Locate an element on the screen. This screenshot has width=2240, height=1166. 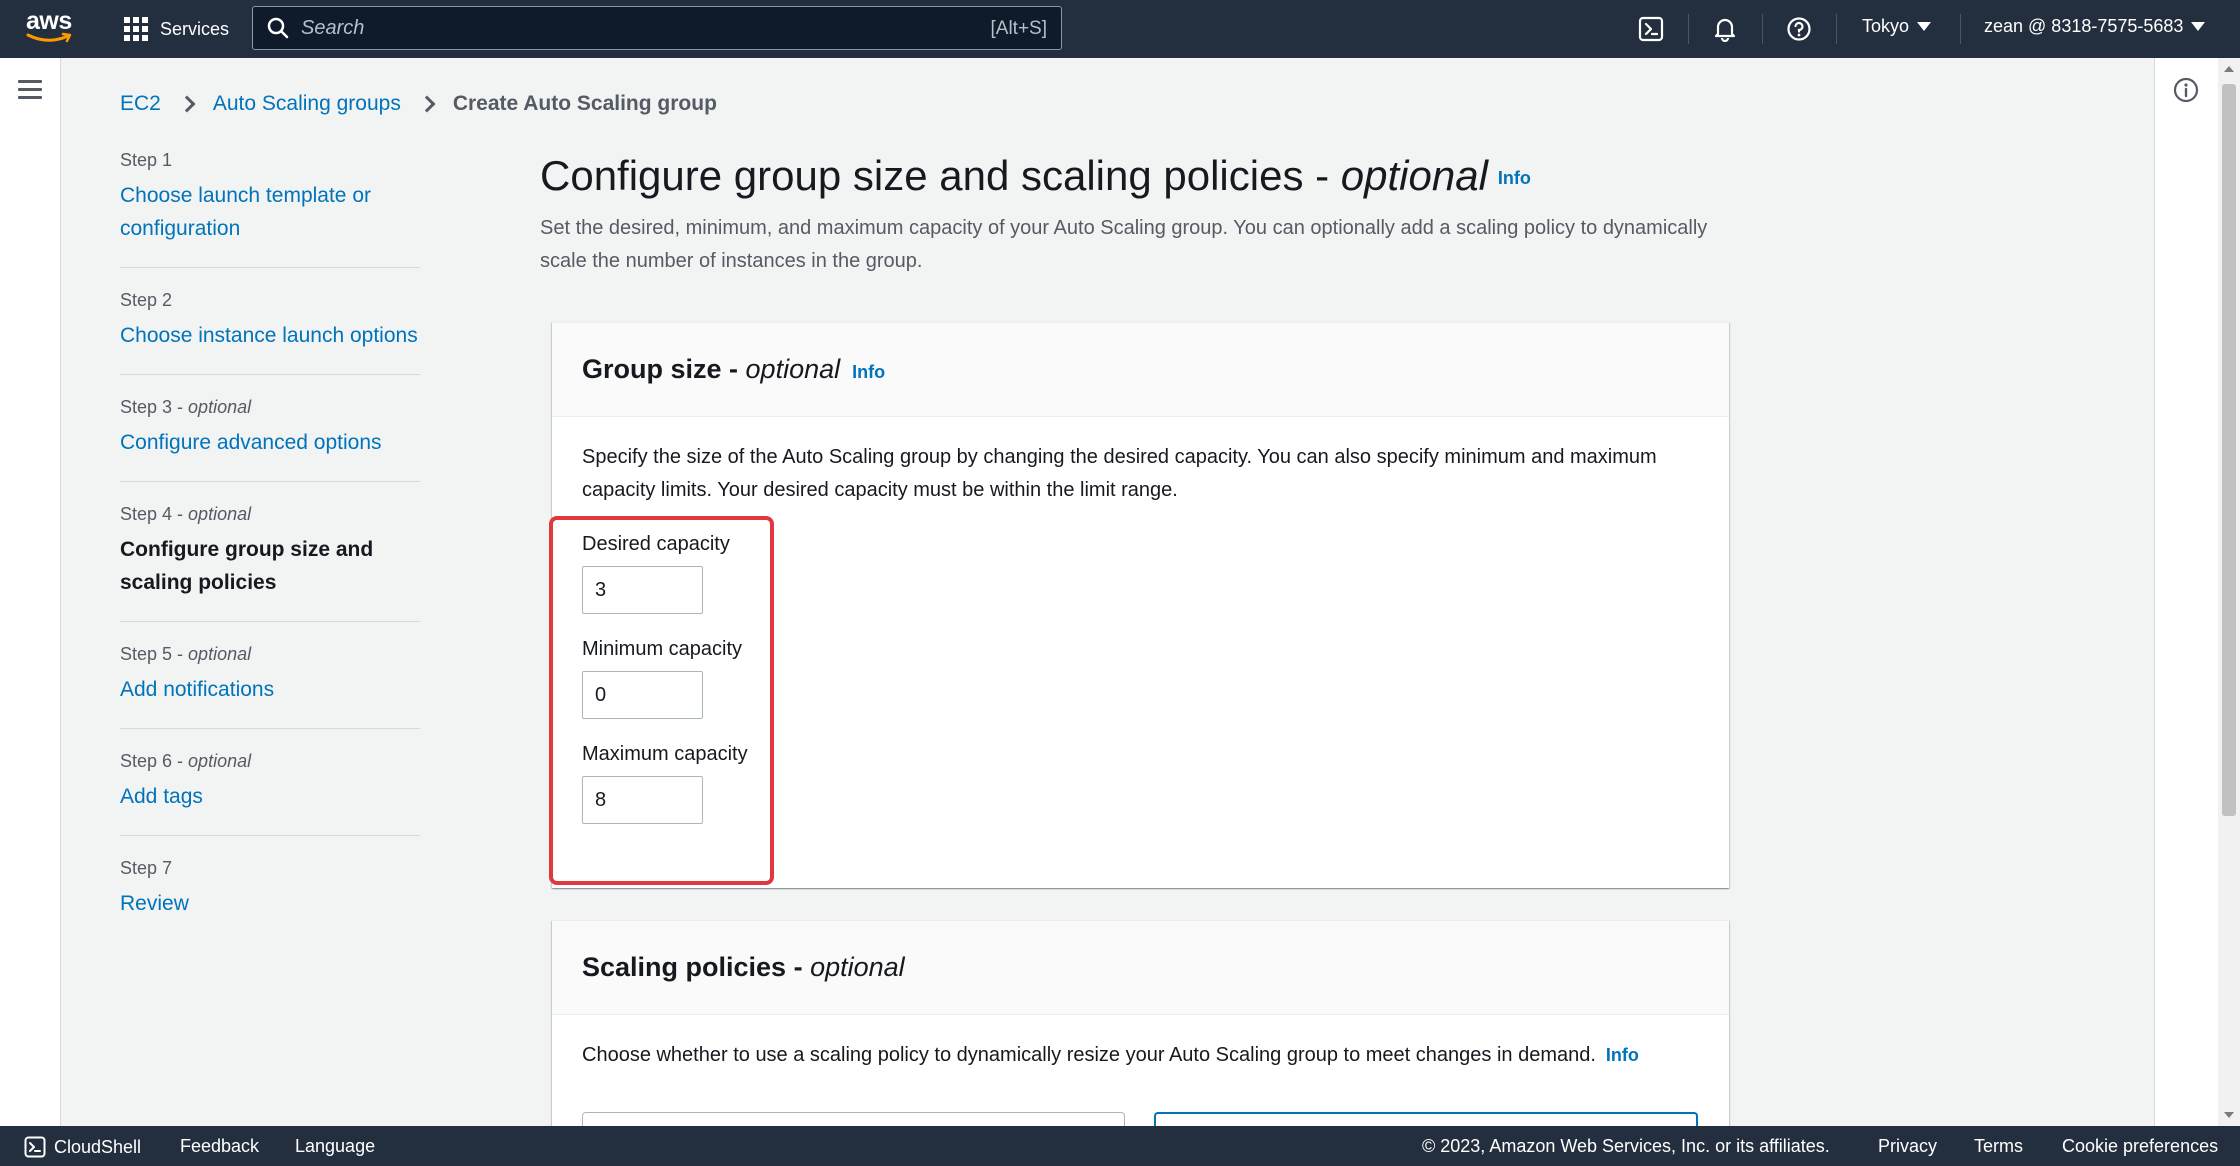
maximum-capacity-field: Maximum capacity is located at coordinates (1140, 783).